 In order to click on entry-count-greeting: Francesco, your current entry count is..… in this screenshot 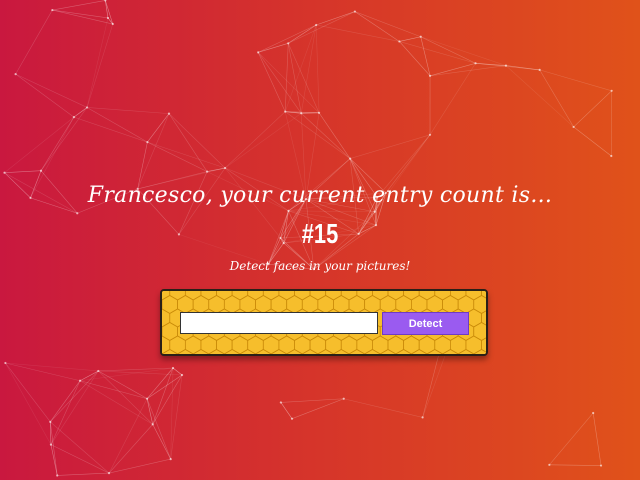, I will do `click(320, 195)`.